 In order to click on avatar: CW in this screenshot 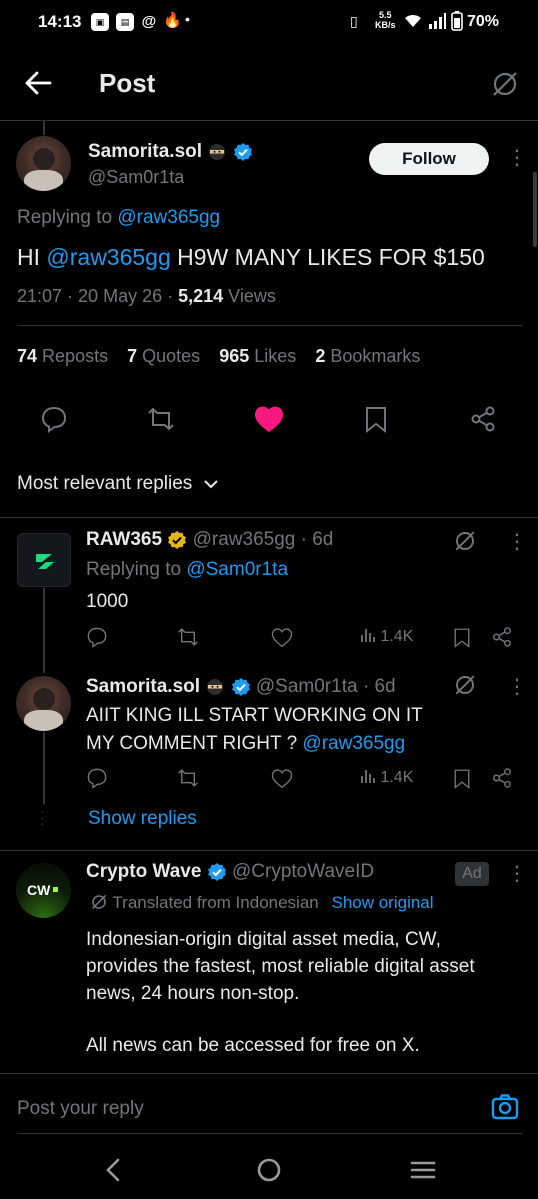, I will do `click(43, 890)`.